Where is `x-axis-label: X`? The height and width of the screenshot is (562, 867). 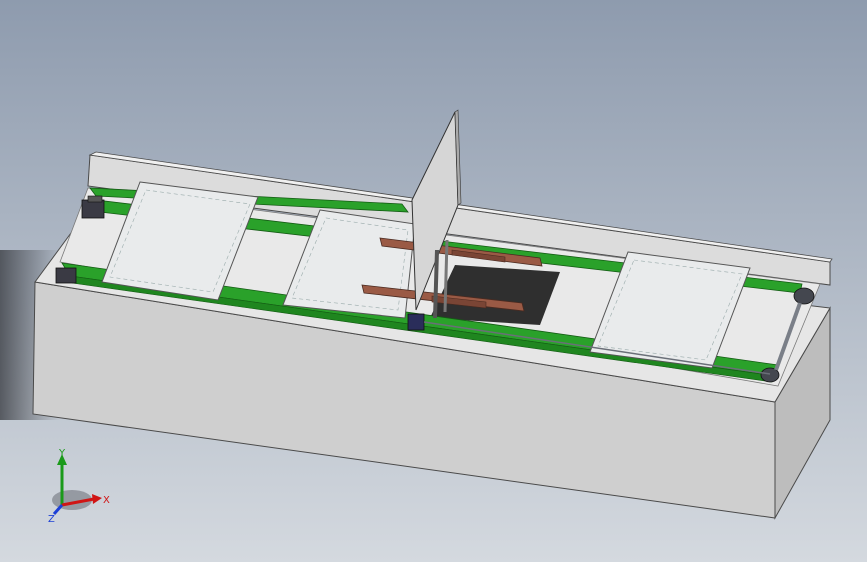
x-axis-label: X is located at coordinates (106, 500).